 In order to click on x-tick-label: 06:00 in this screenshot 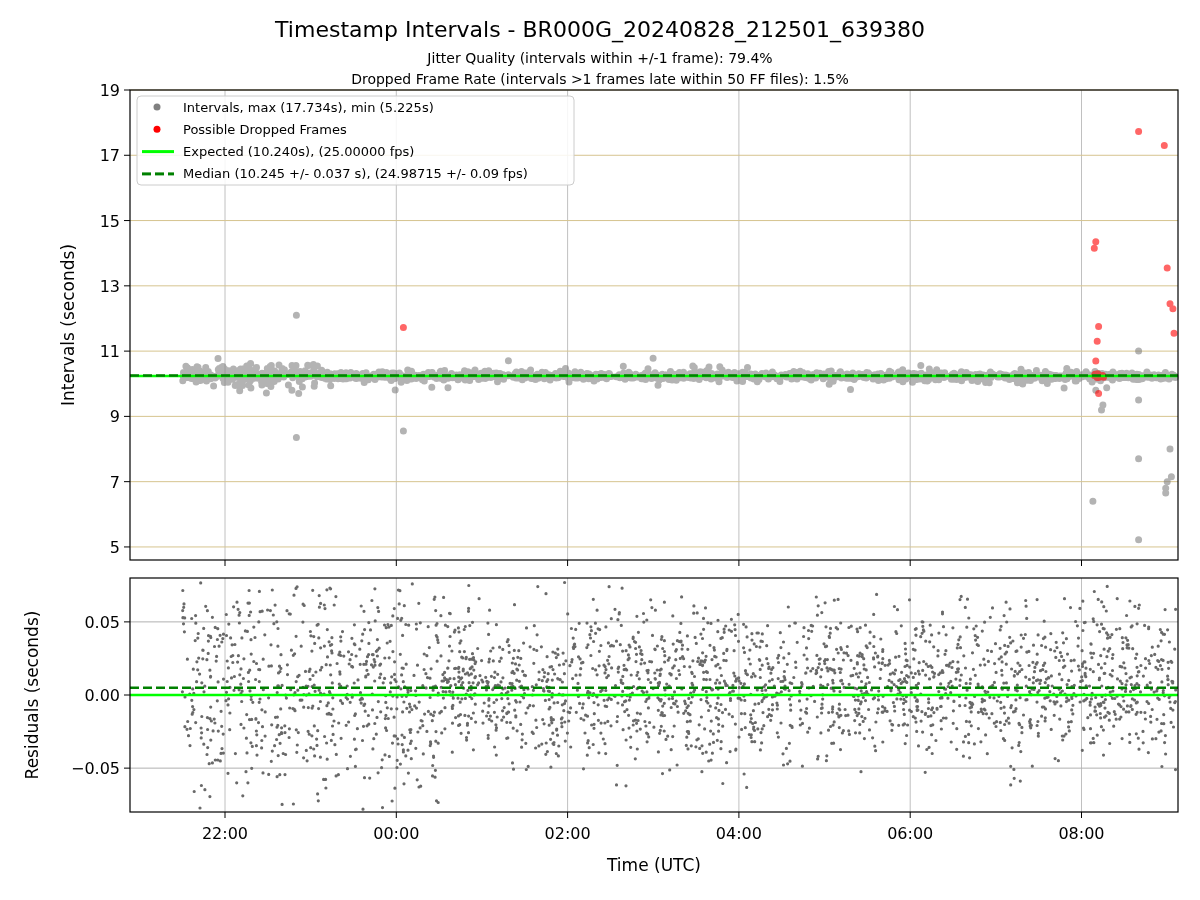, I will do `click(910, 833)`.